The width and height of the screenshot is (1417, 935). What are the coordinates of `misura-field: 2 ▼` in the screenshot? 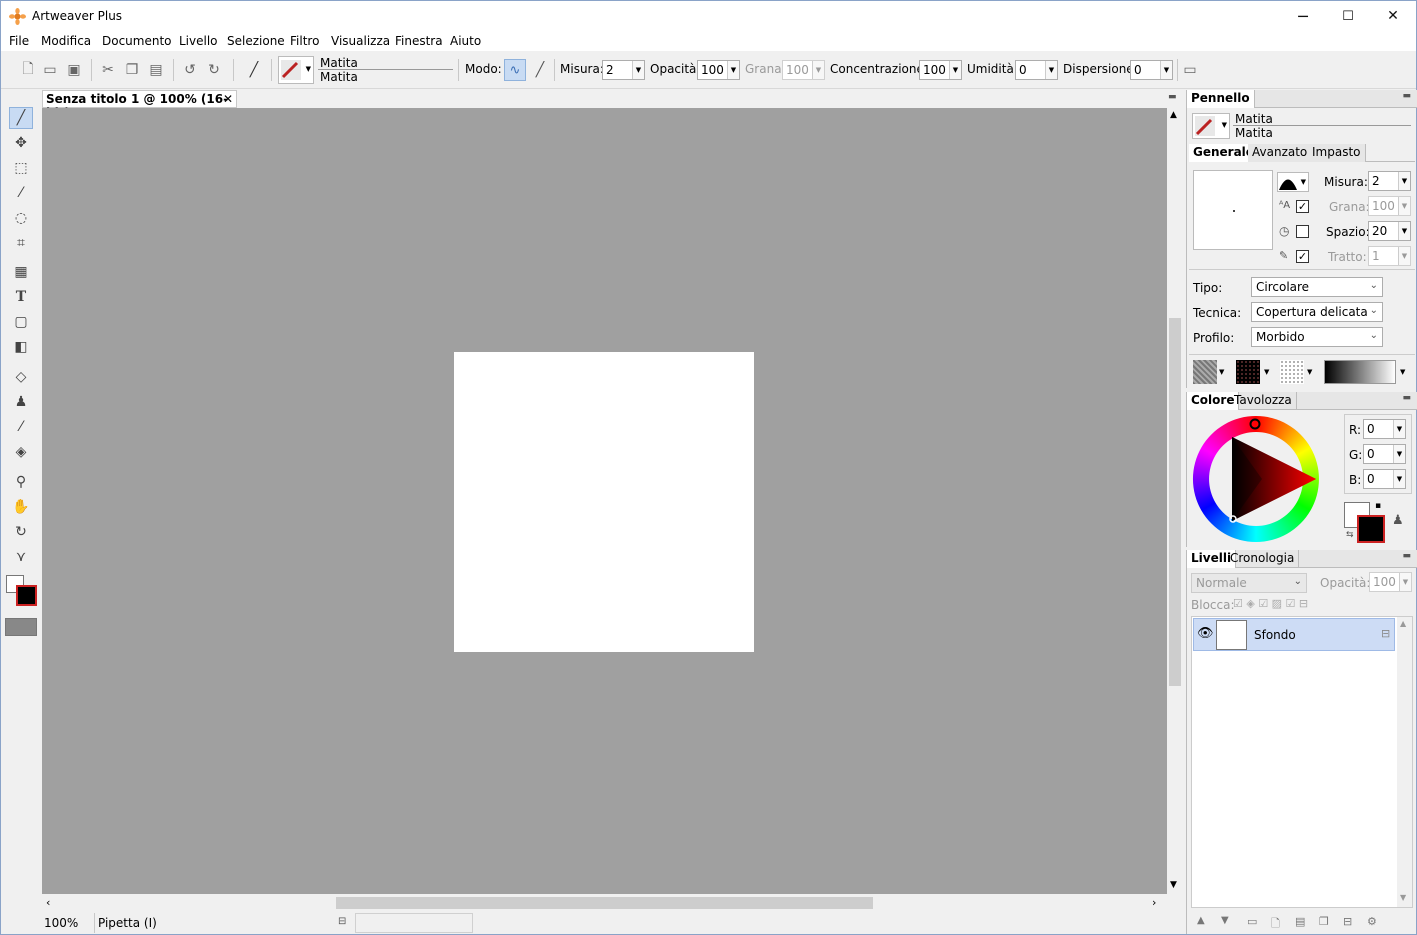 It's located at (1389, 181).